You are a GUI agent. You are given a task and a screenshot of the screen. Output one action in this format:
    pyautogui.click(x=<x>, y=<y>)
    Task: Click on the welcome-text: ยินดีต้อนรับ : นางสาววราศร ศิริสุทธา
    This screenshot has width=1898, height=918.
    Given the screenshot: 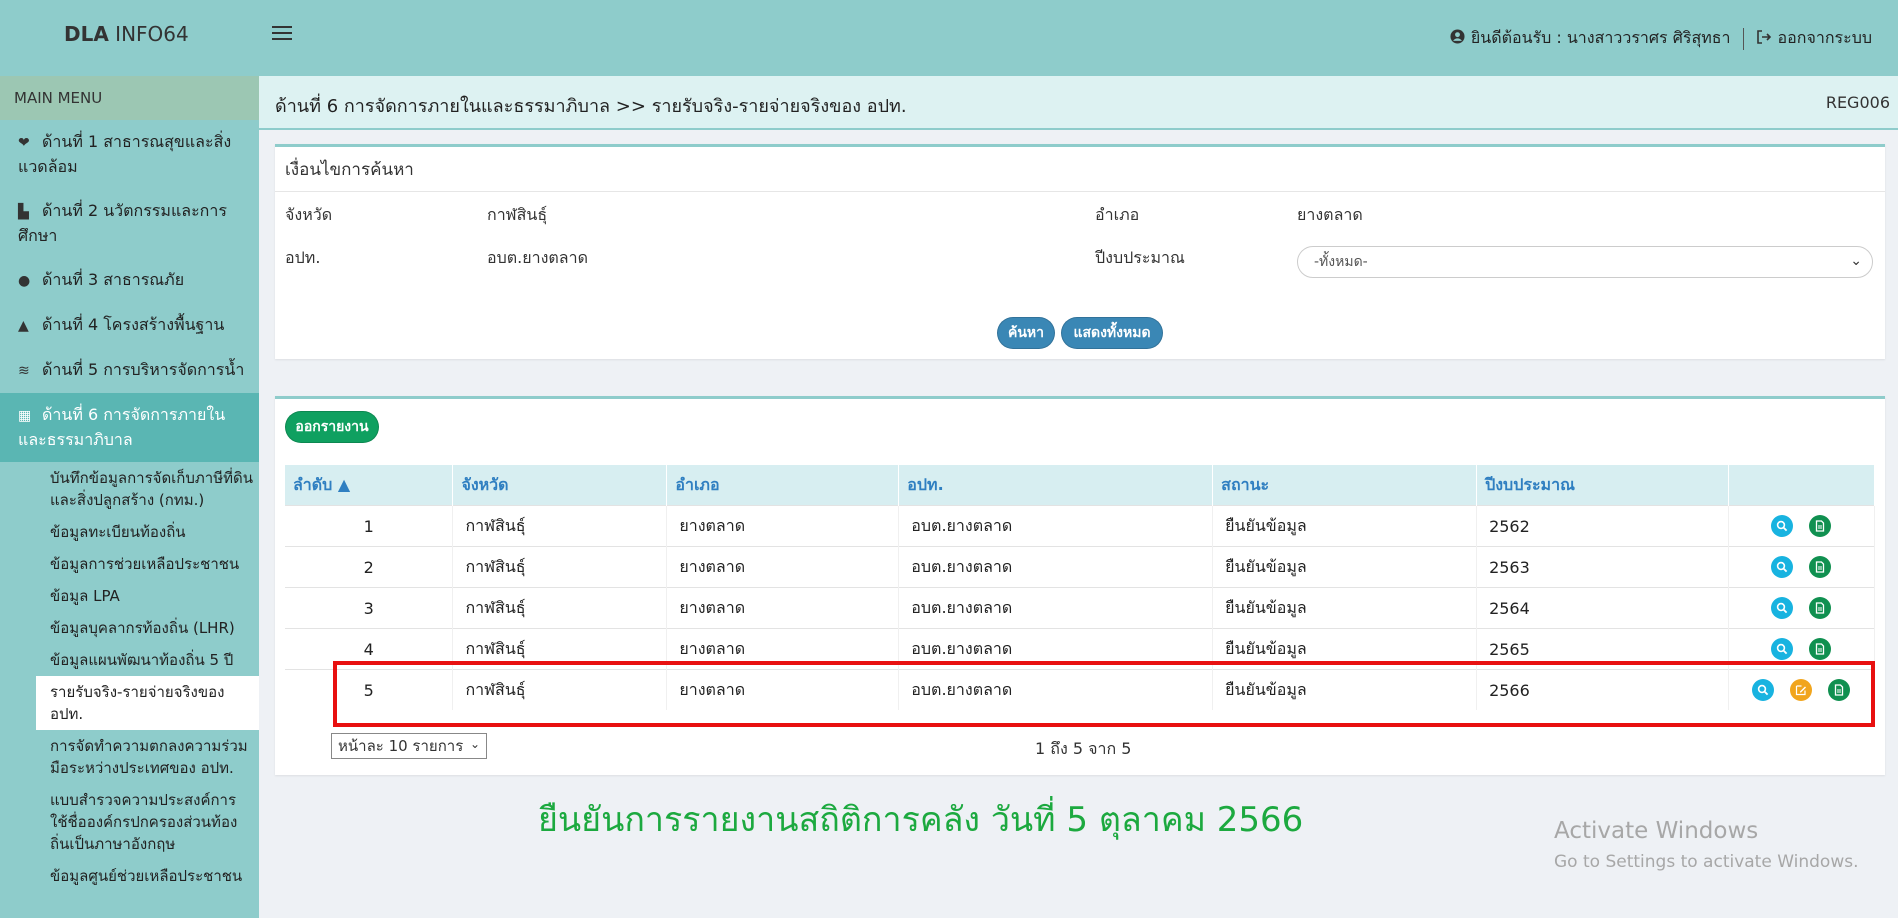 What is the action you would take?
    pyautogui.click(x=1600, y=37)
    